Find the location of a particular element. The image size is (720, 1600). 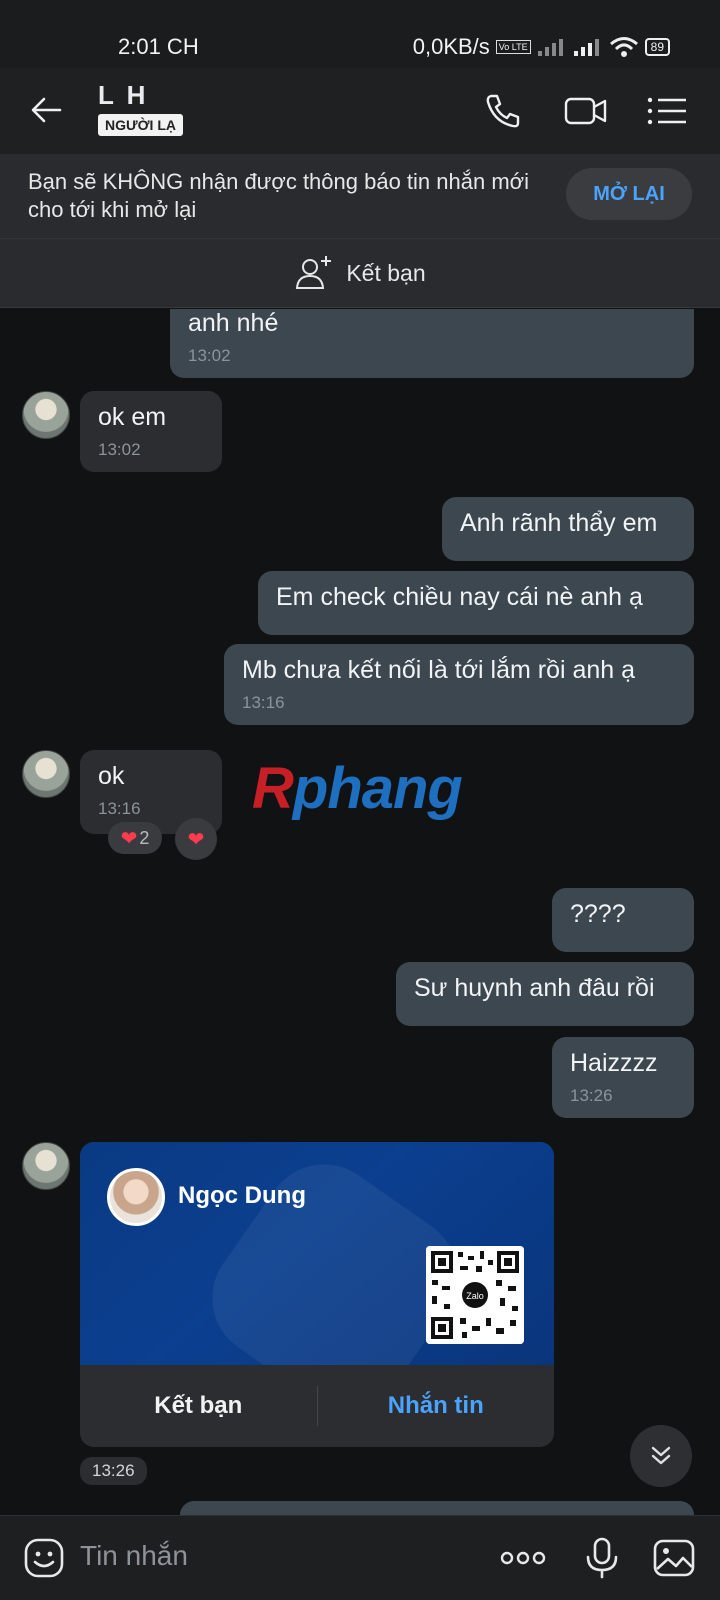

add-reaction-button: ❤ is located at coordinates (196, 839).